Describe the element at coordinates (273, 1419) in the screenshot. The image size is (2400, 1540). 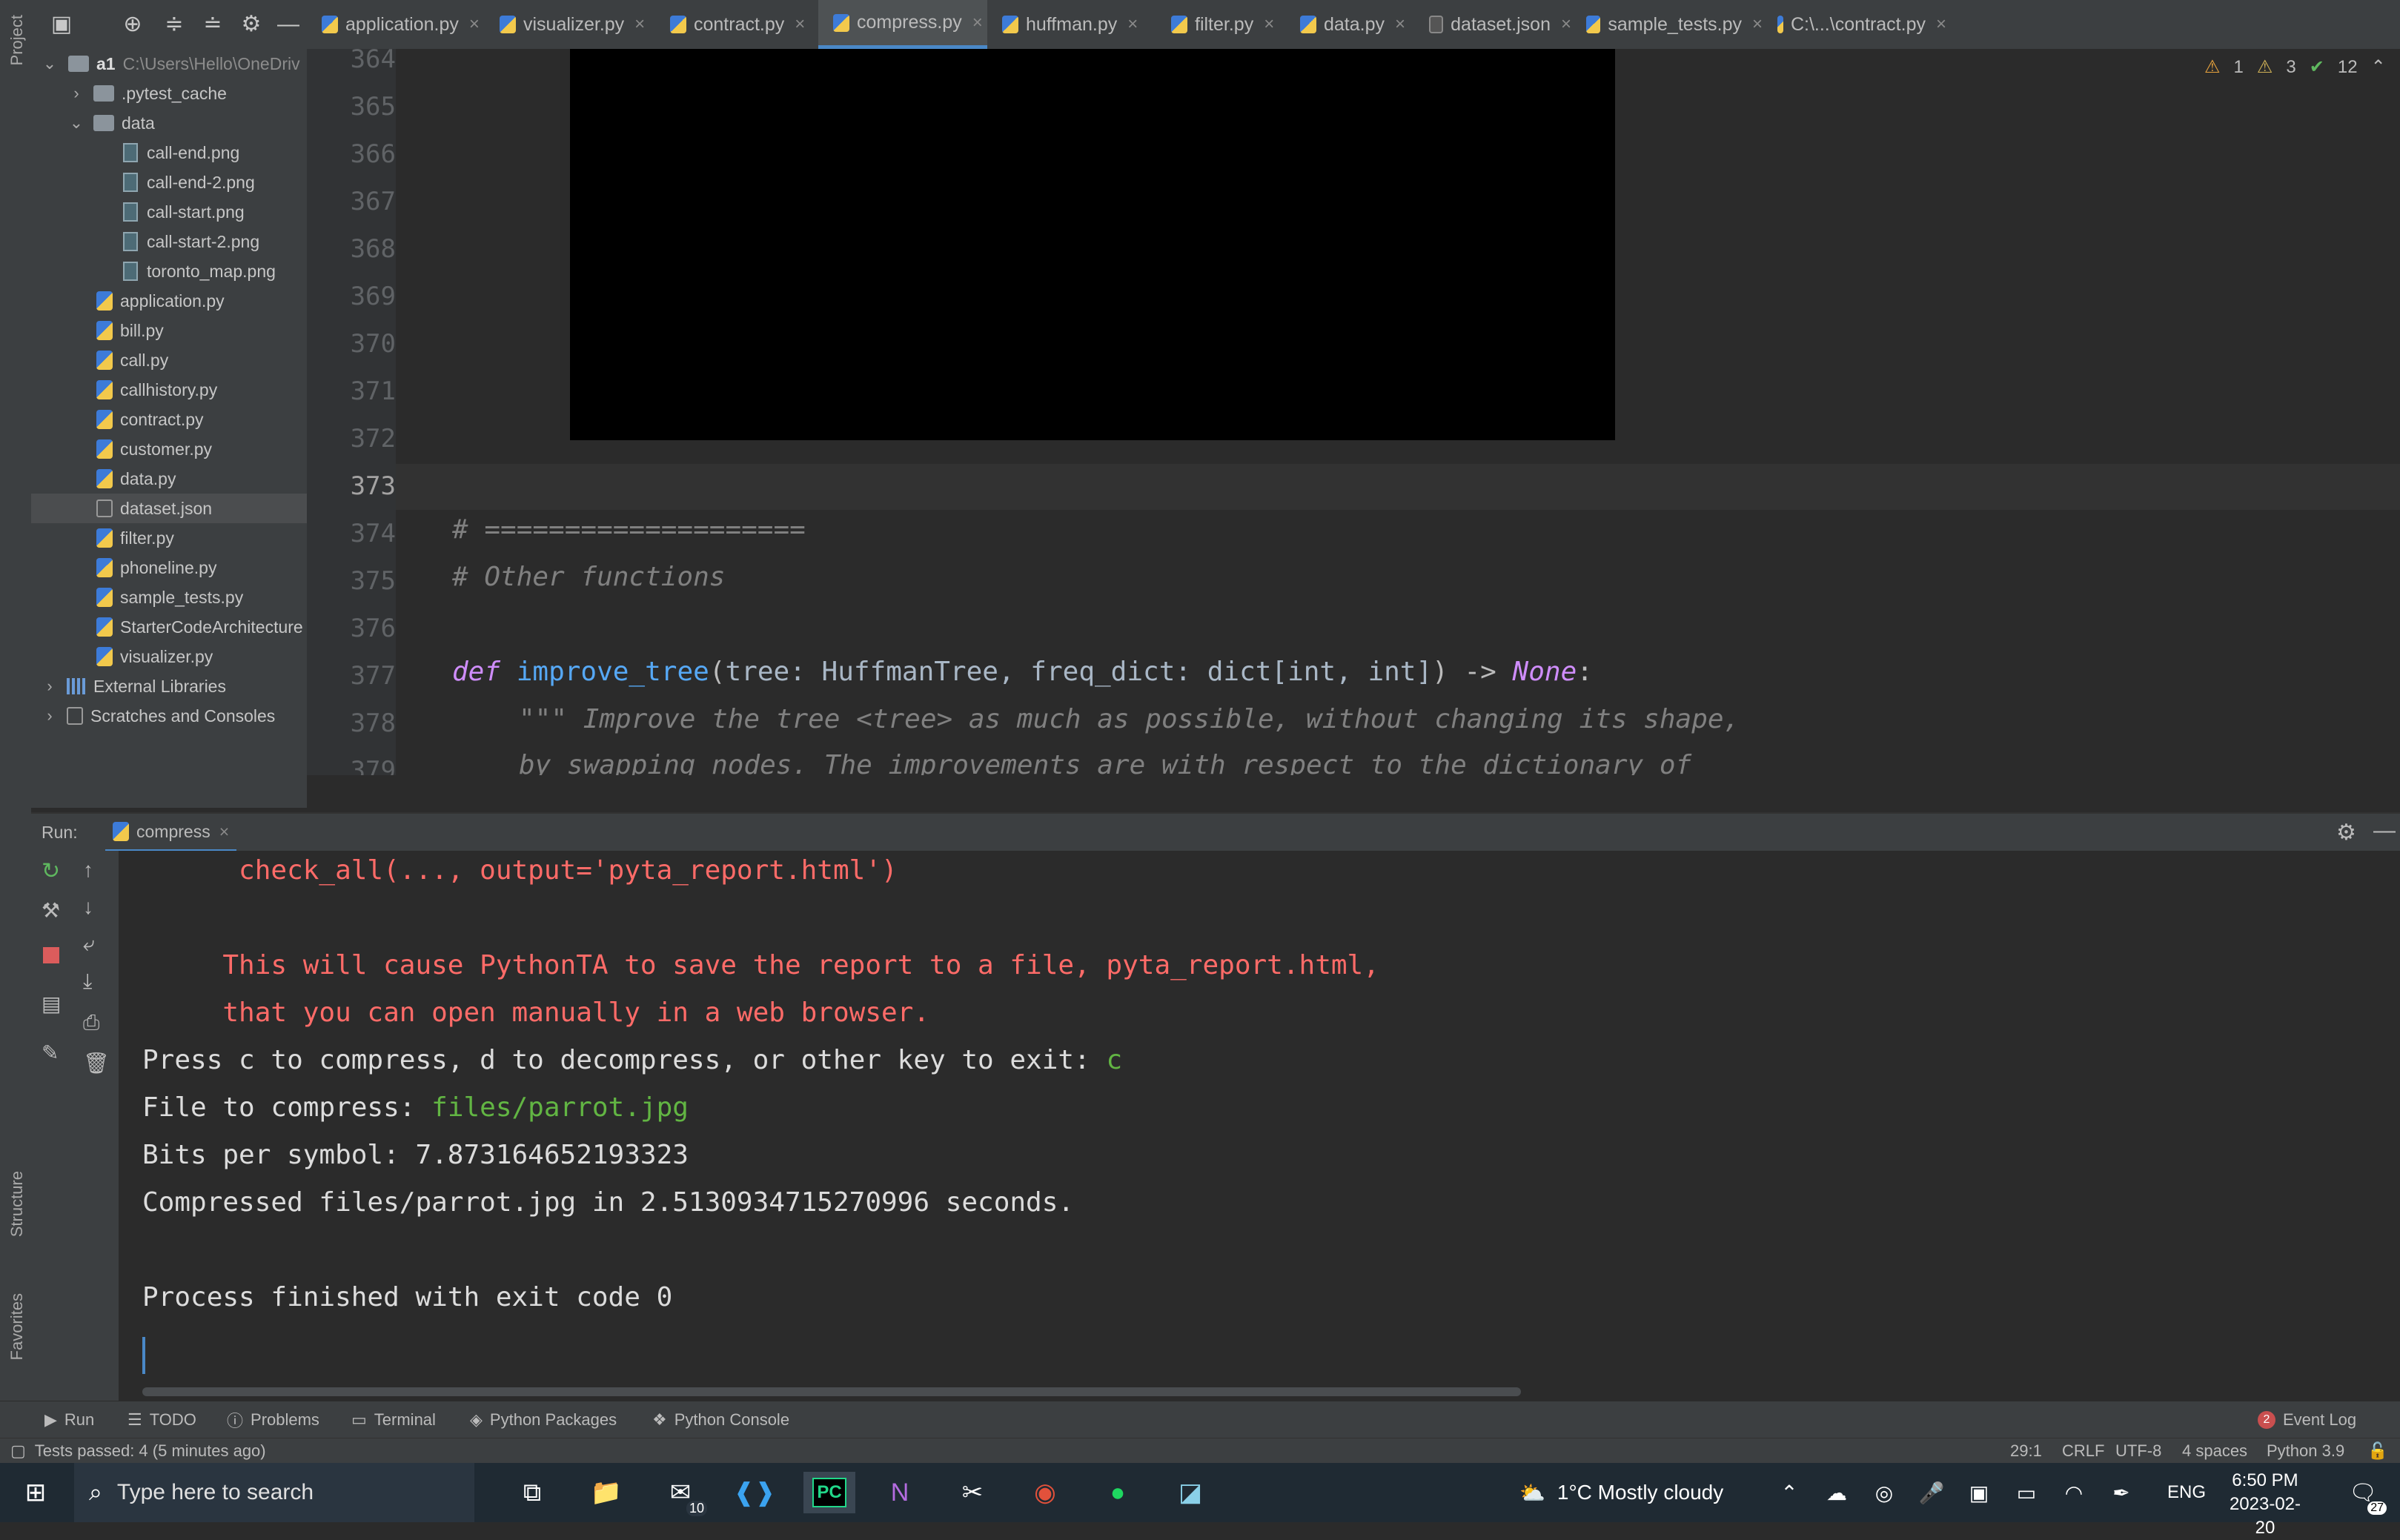
I see `problems-tool-tab: ⓘ Problems` at that location.